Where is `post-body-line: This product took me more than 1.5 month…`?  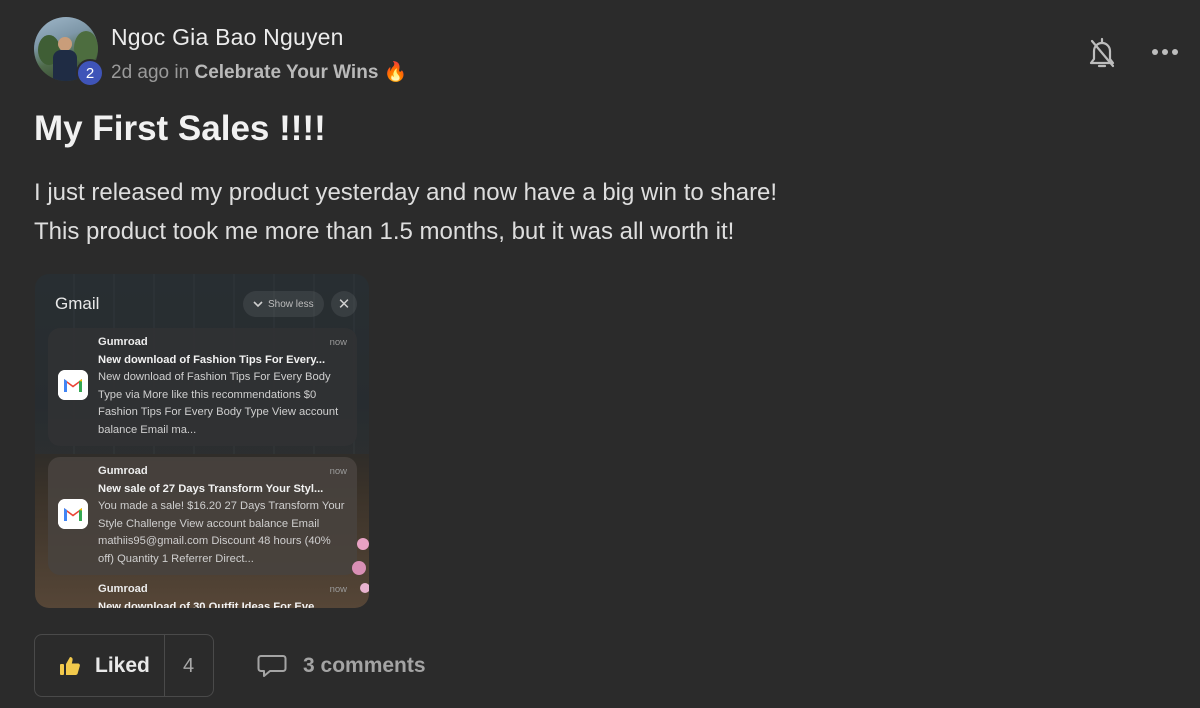 post-body-line: This product took me more than 1.5 month… is located at coordinates (384, 231).